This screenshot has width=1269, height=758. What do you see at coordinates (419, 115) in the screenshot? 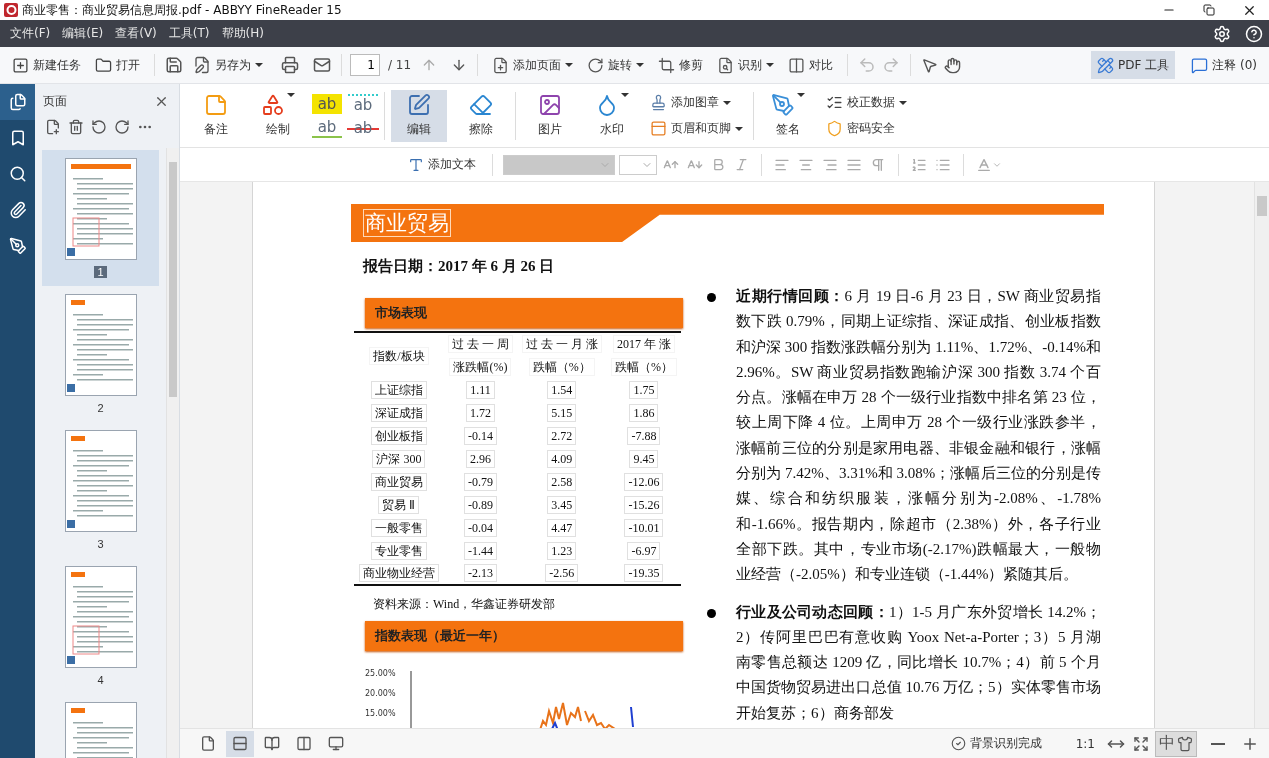
I see `ribbon-button: 编辑` at bounding box center [419, 115].